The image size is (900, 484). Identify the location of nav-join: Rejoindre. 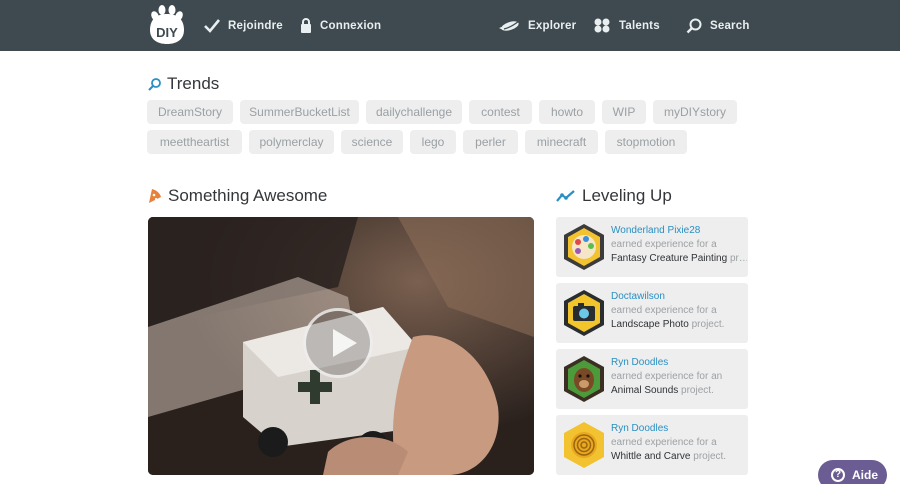
(243, 25).